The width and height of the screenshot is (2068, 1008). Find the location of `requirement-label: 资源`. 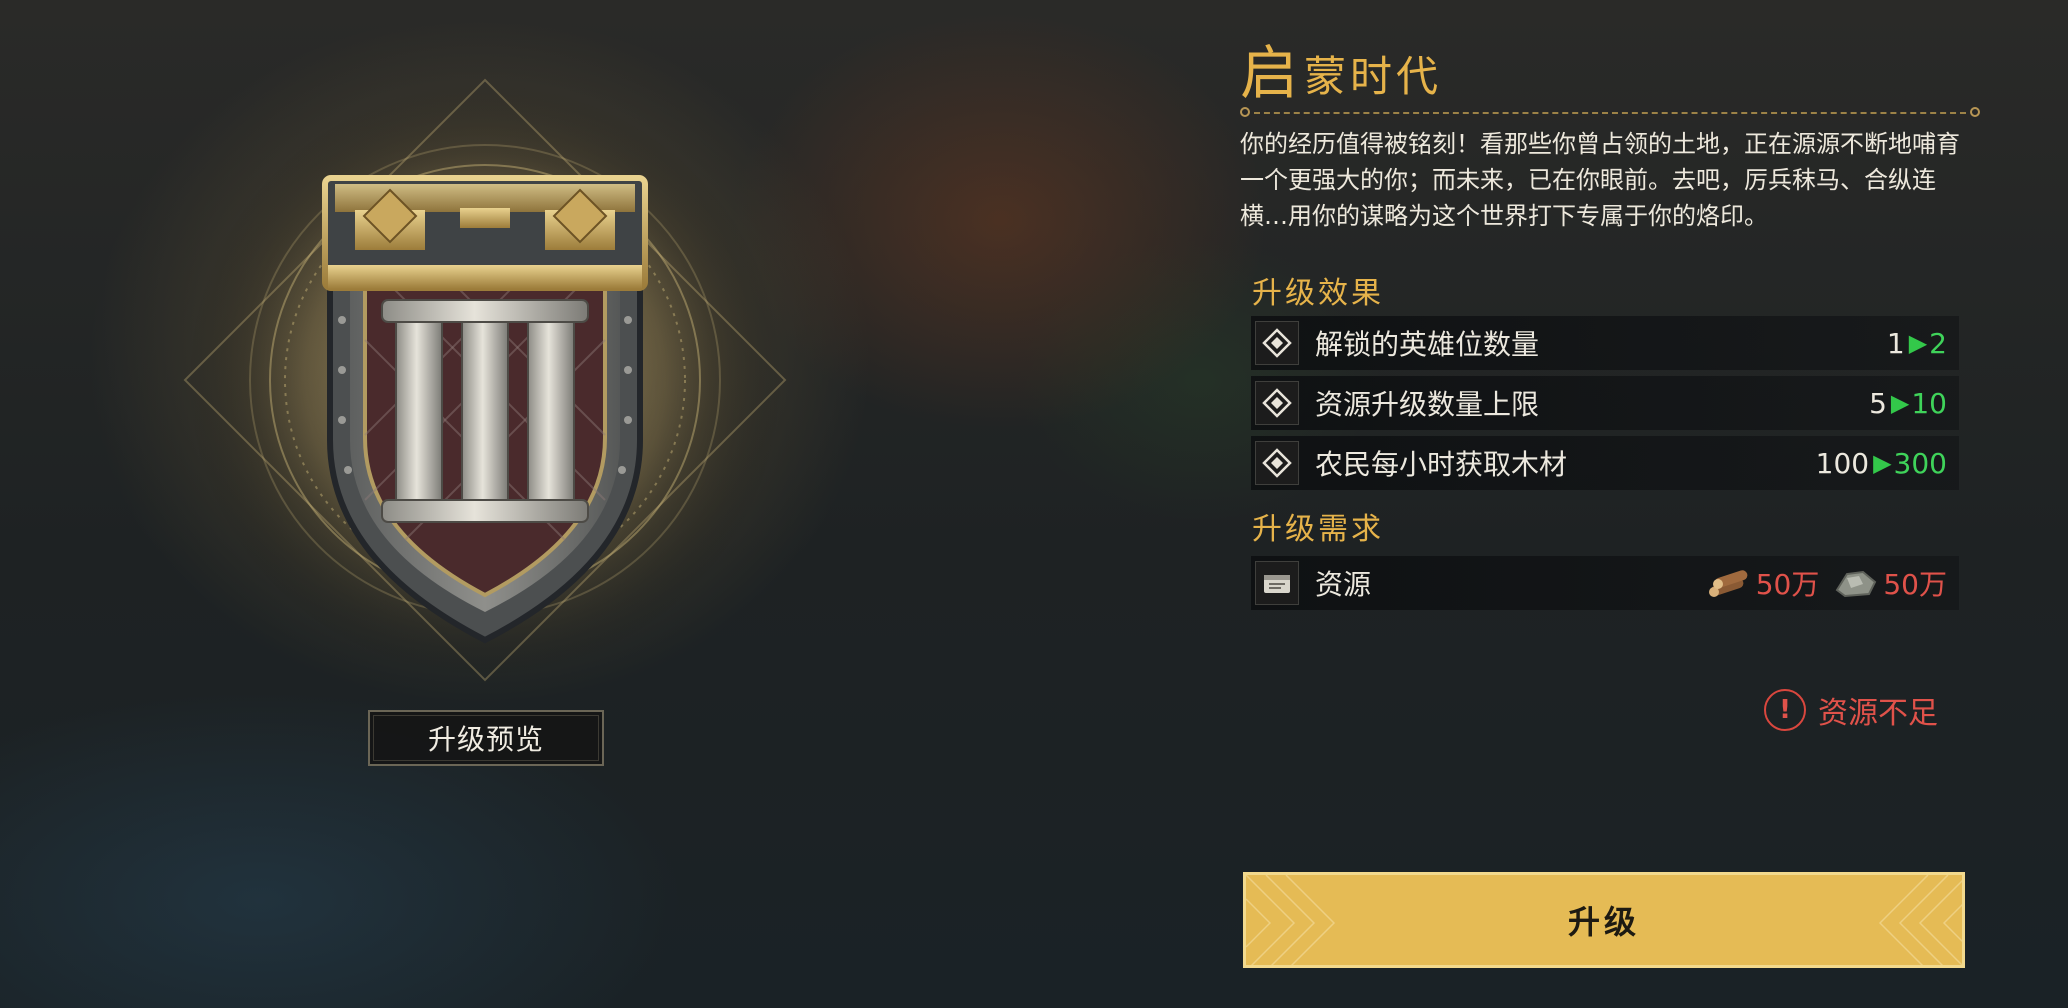

requirement-label: 资源 is located at coordinates (1343, 584).